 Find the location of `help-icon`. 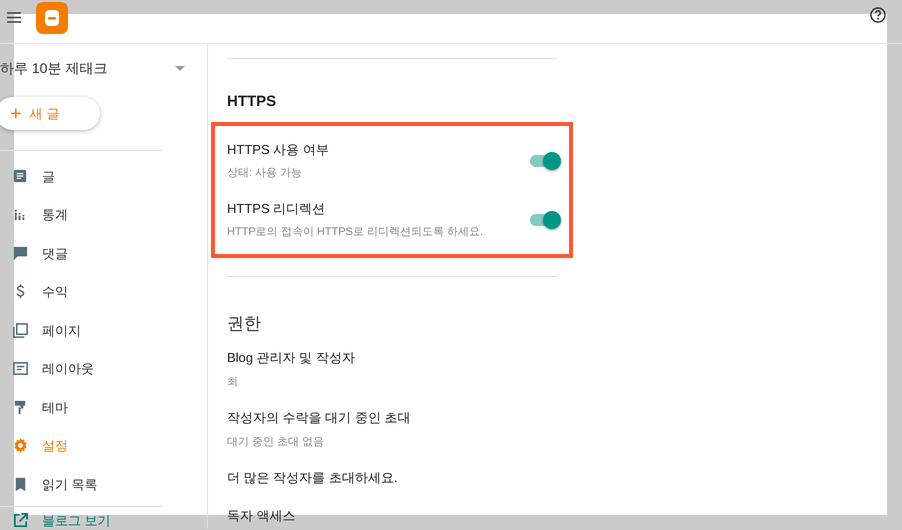

help-icon is located at coordinates (878, 15).